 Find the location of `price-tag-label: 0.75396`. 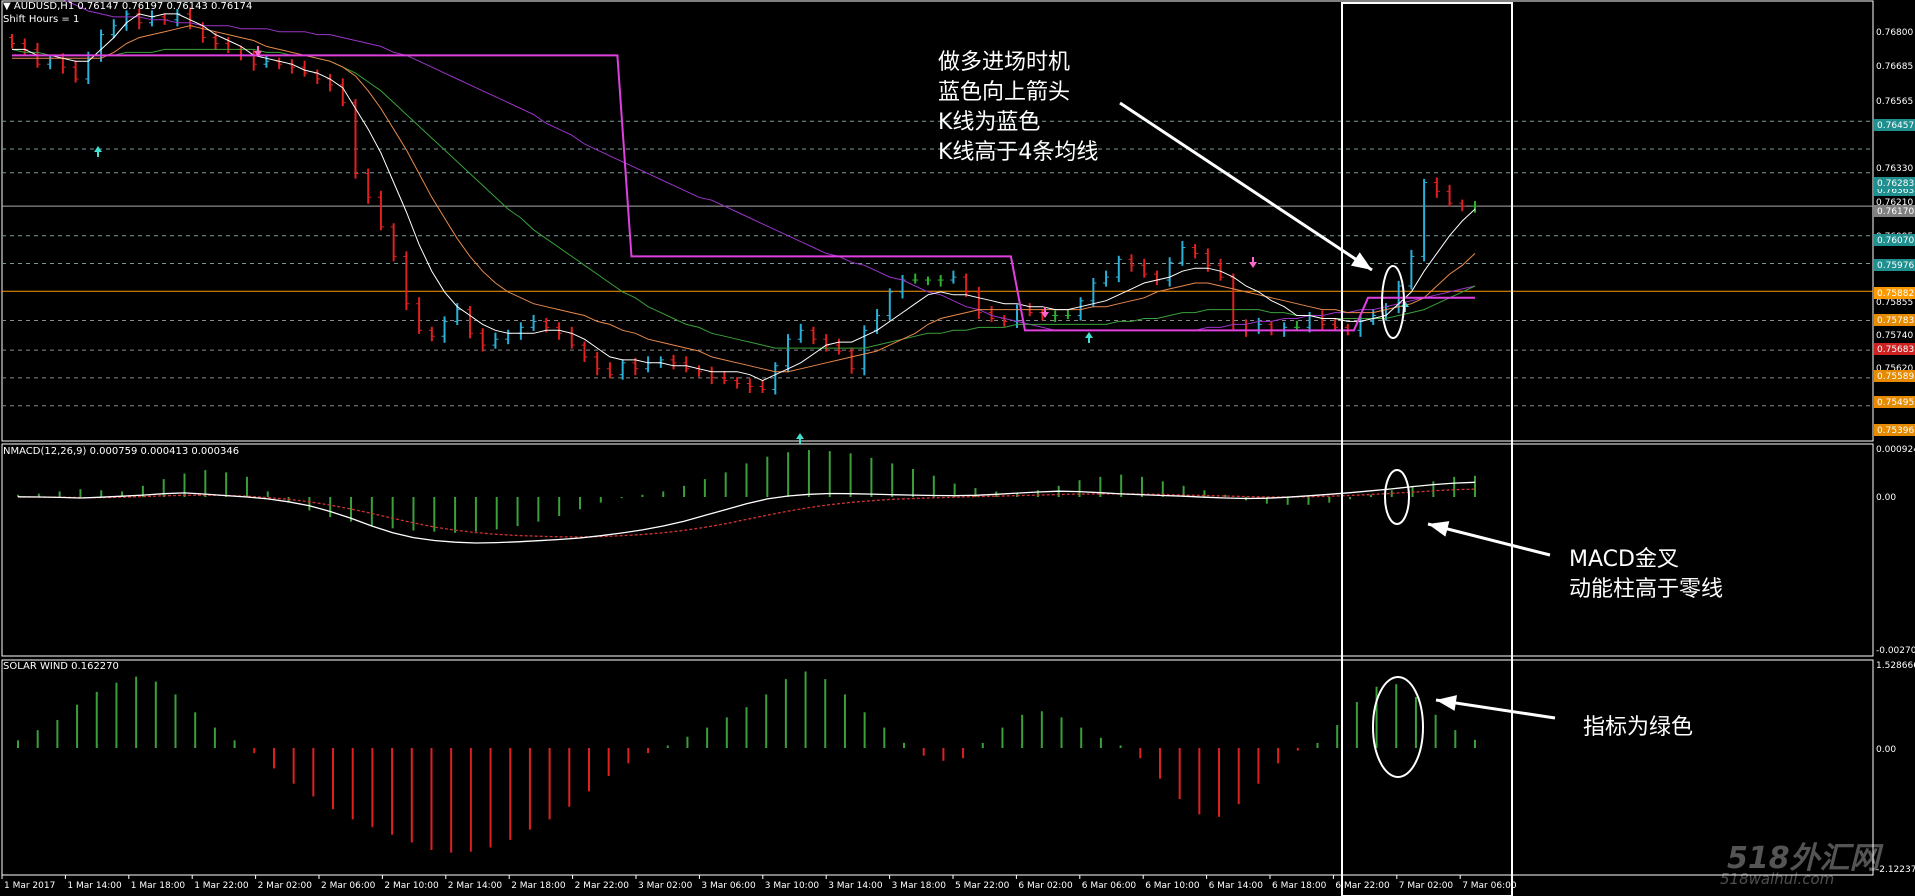

price-tag-label: 0.75396 is located at coordinates (1895, 431).